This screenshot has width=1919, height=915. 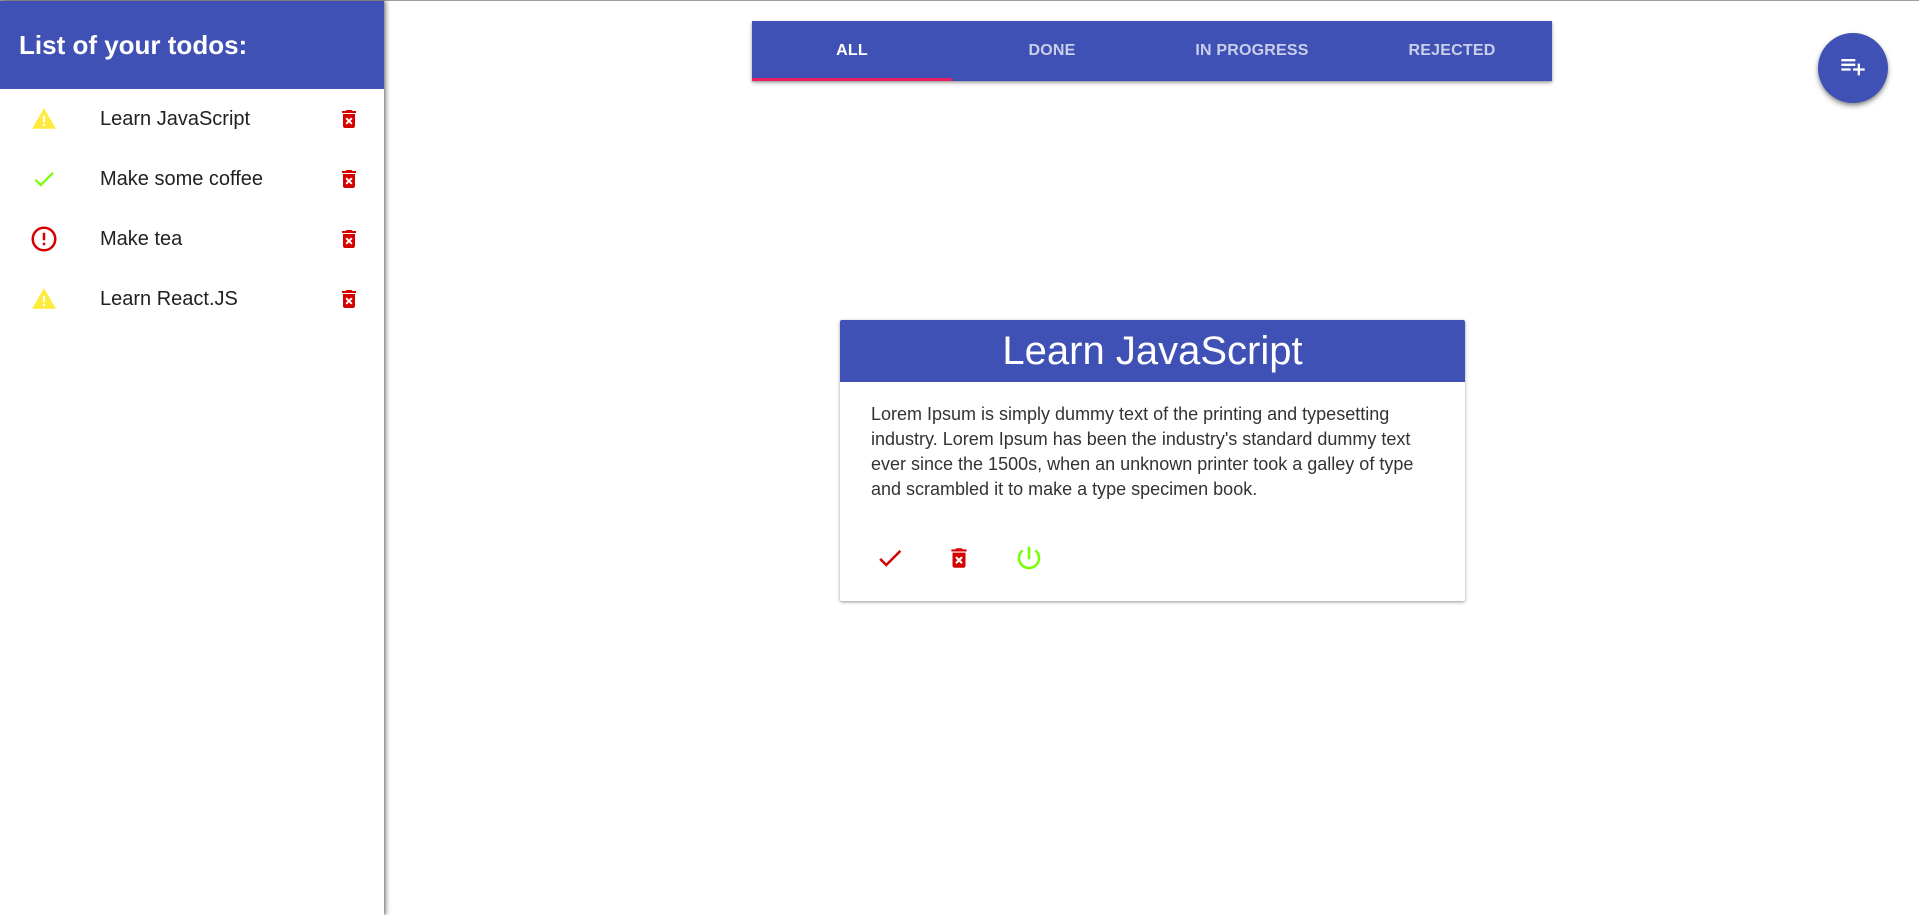 I want to click on card-title: Learn JavaScript, so click(x=1152, y=351).